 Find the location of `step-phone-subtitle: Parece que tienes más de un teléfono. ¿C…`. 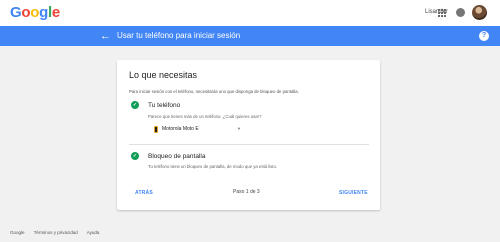

step-phone-subtitle: Parece que tienes más de un teléfono. ¿C… is located at coordinates (205, 116).